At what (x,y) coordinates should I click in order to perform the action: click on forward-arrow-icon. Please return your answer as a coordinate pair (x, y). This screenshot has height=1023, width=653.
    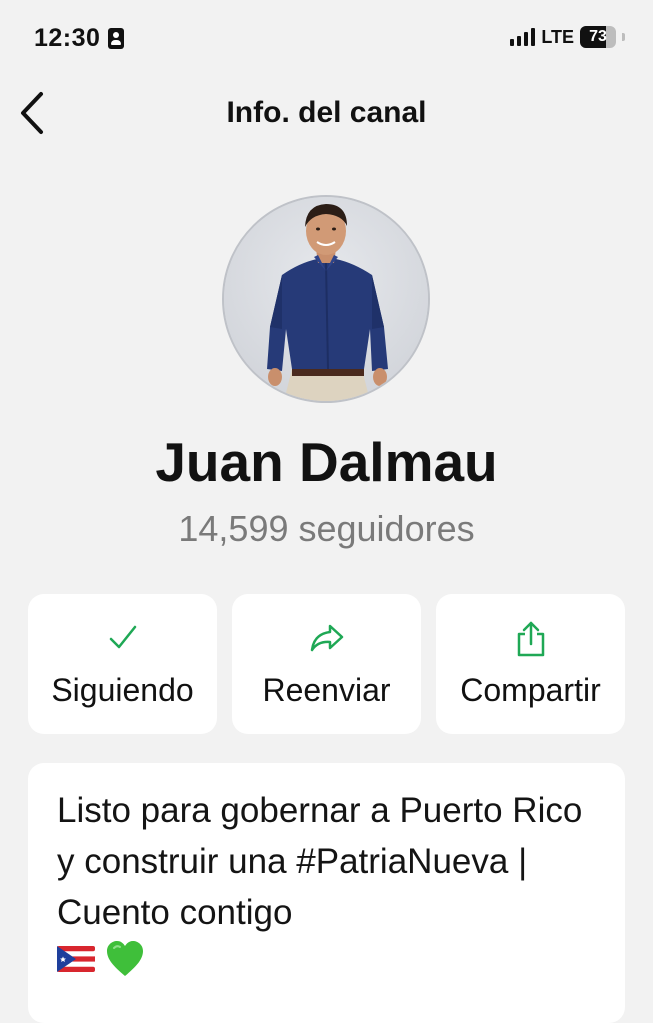
    Looking at the image, I should click on (326, 638).